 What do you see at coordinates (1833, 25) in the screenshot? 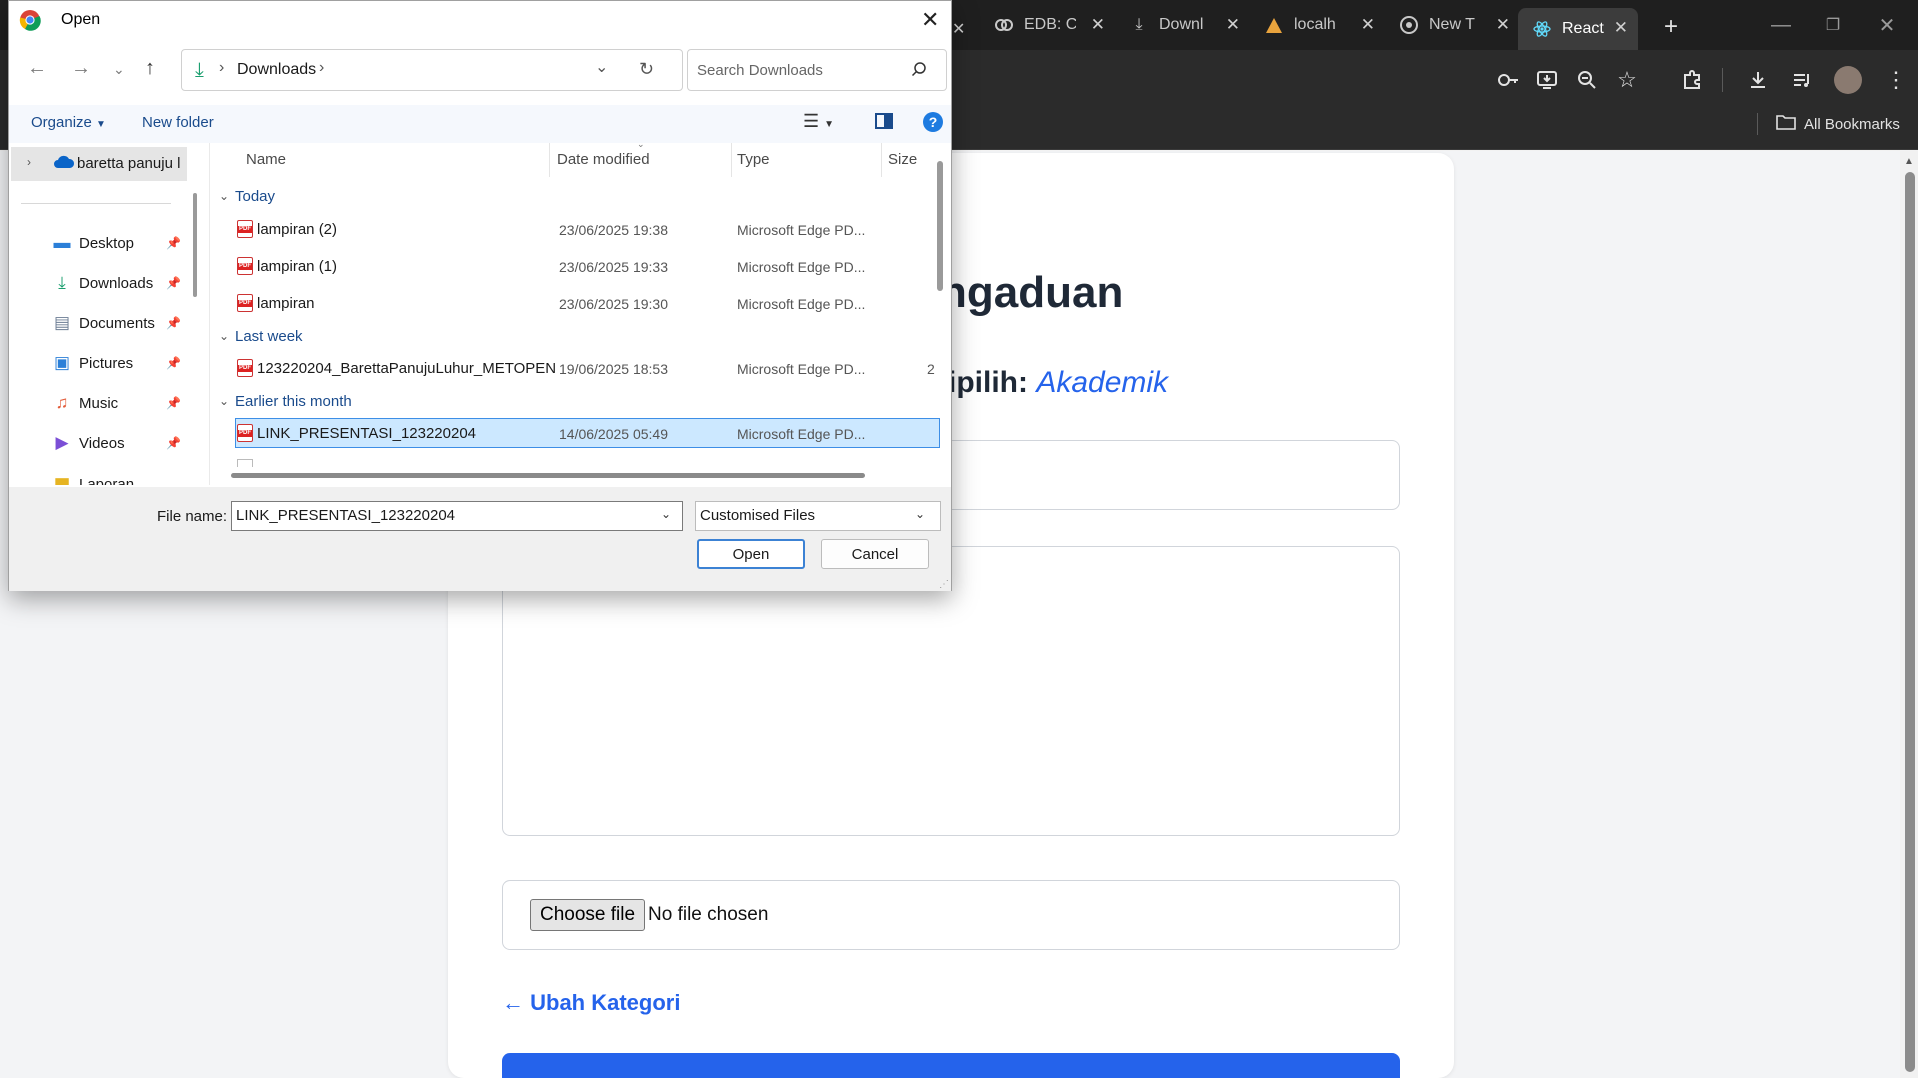
I see `restore-icon: ❐` at bounding box center [1833, 25].